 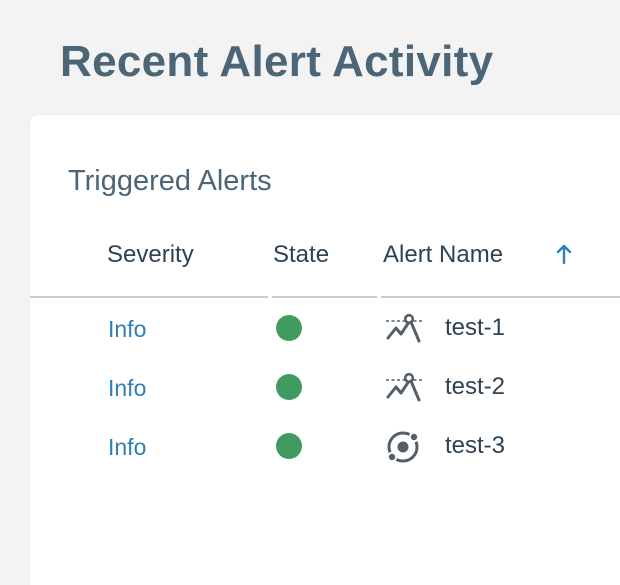 I want to click on column-header-state: State, so click(x=301, y=255).